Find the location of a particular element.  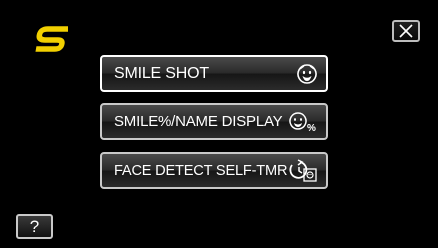

face-detect-self-timer-button: FACE DETECT SELF-TMR is located at coordinates (214, 170).